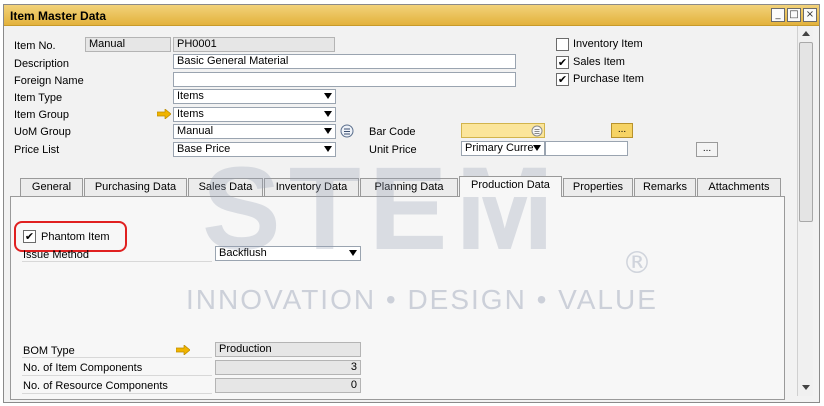  What do you see at coordinates (190, 114) in the screenshot?
I see `item-group-value: Items` at bounding box center [190, 114].